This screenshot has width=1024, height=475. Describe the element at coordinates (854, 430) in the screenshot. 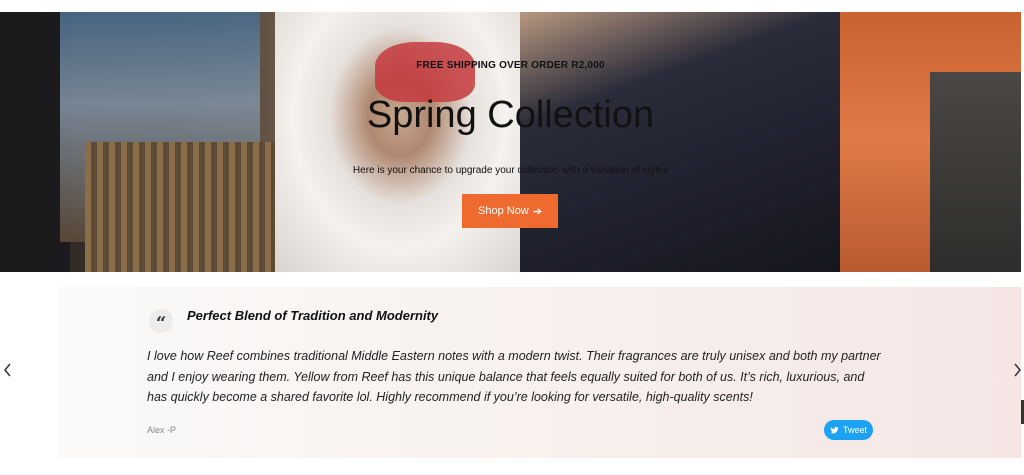

I see `tweet-label: Tweet` at that location.